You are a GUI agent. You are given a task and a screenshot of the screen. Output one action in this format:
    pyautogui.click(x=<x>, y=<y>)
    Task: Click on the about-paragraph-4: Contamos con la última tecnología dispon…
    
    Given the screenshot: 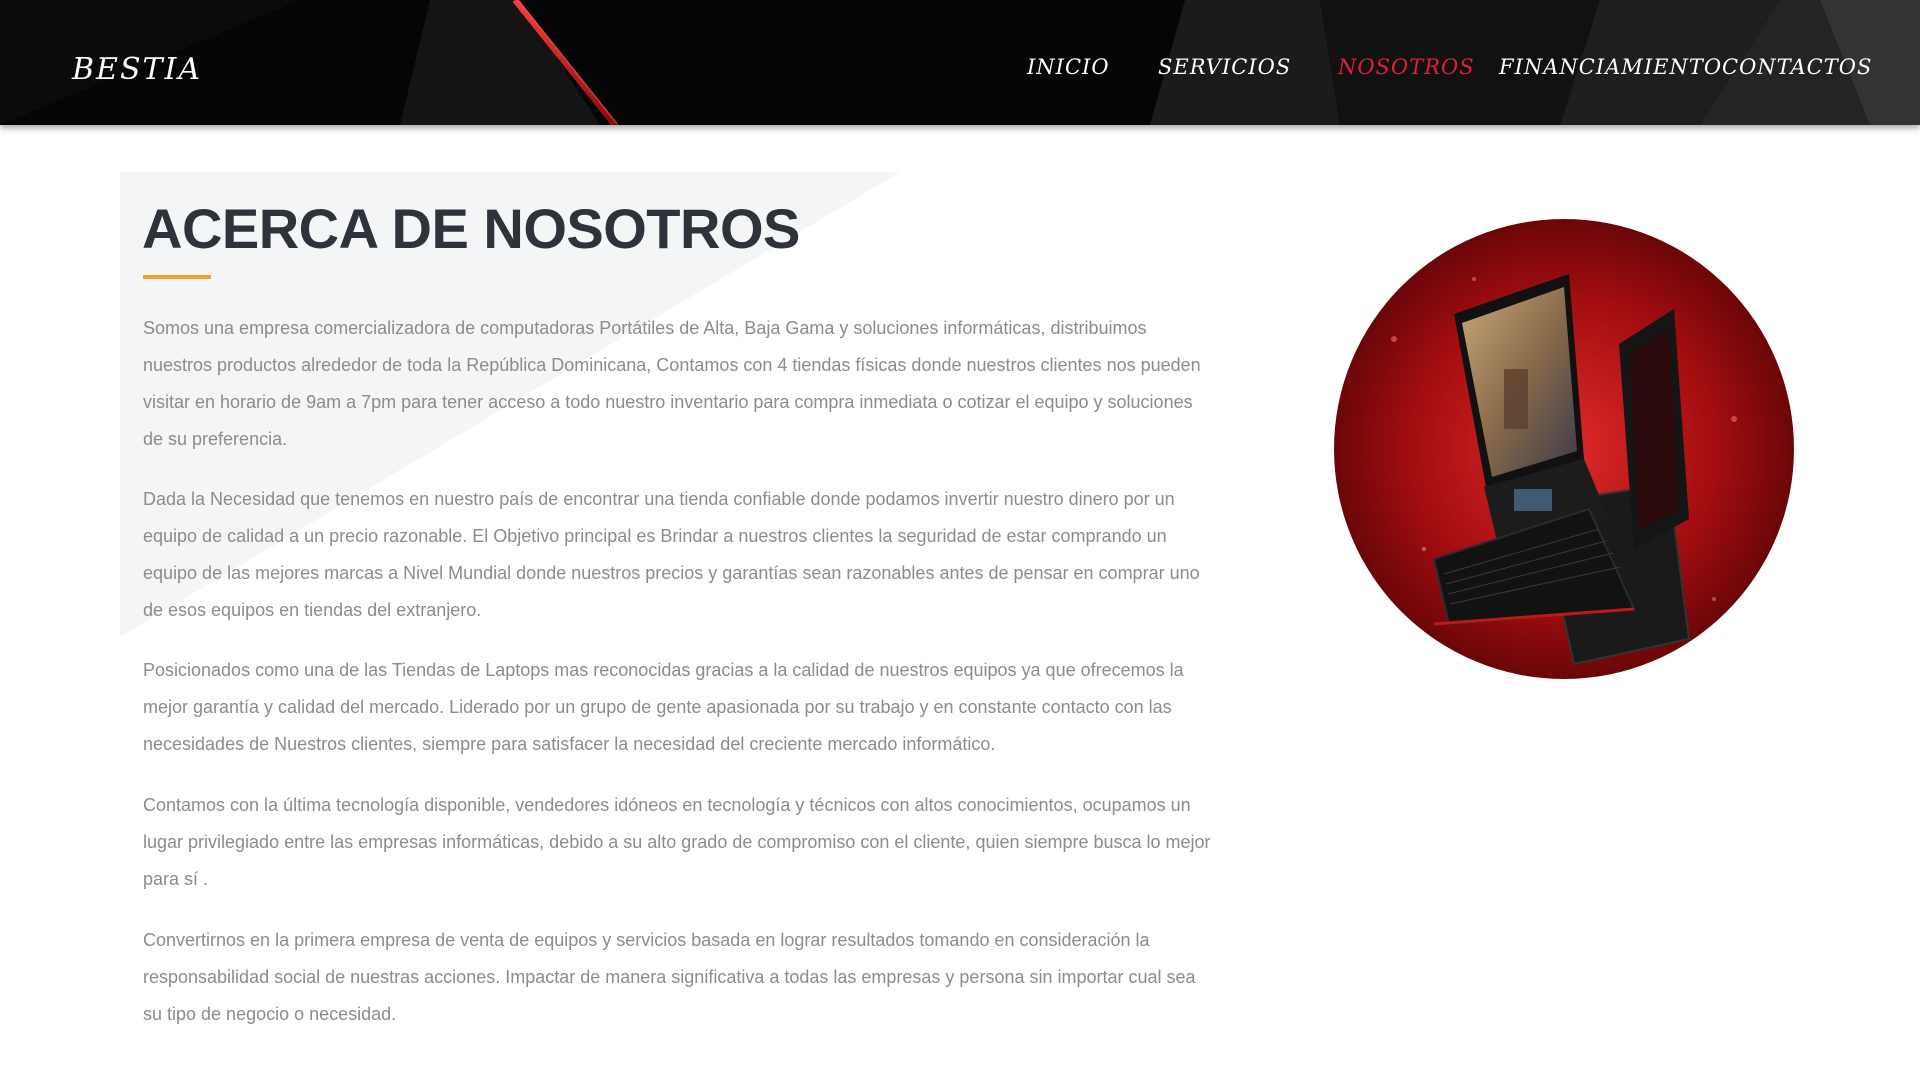 What is the action you would take?
    pyautogui.click(x=677, y=842)
    